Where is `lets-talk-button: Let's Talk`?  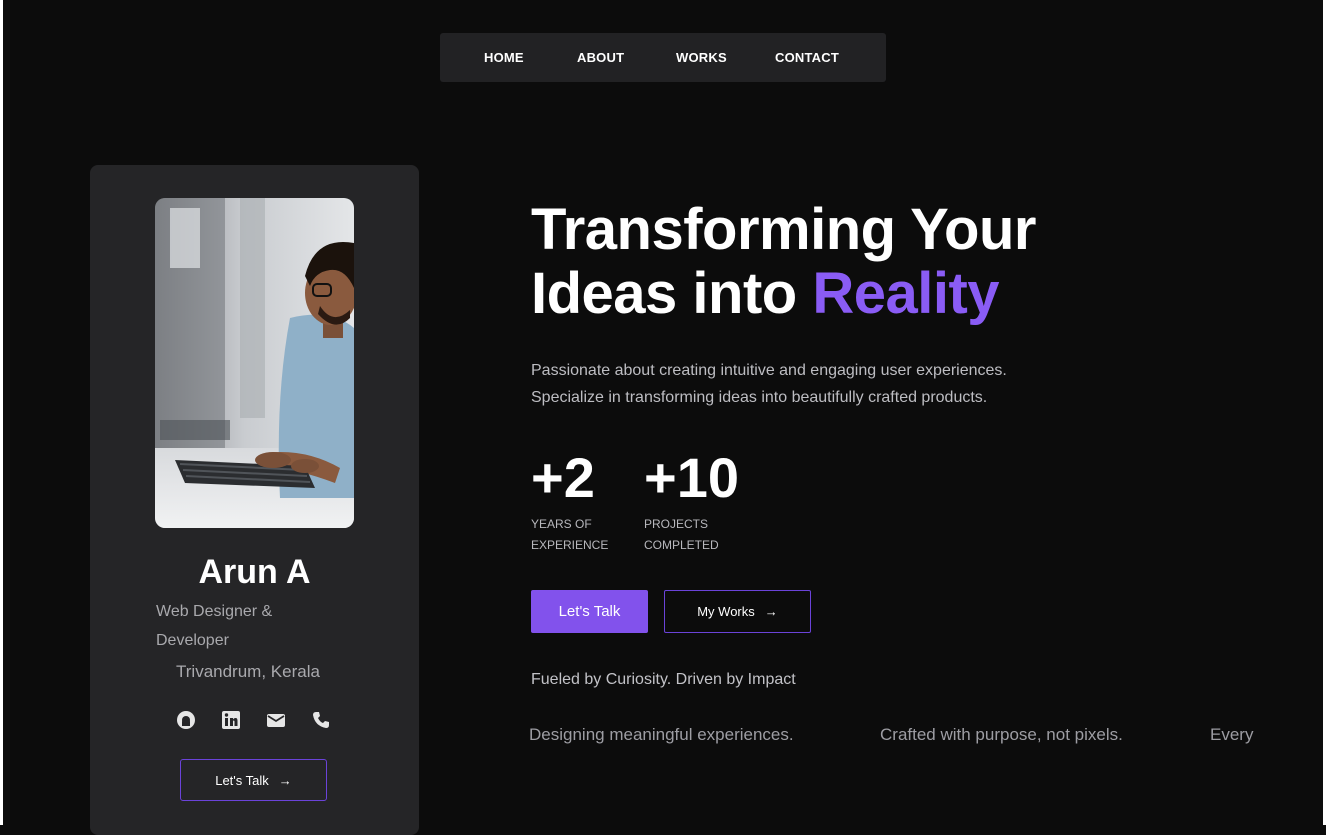
lets-talk-button: Let's Talk is located at coordinates (589, 611).